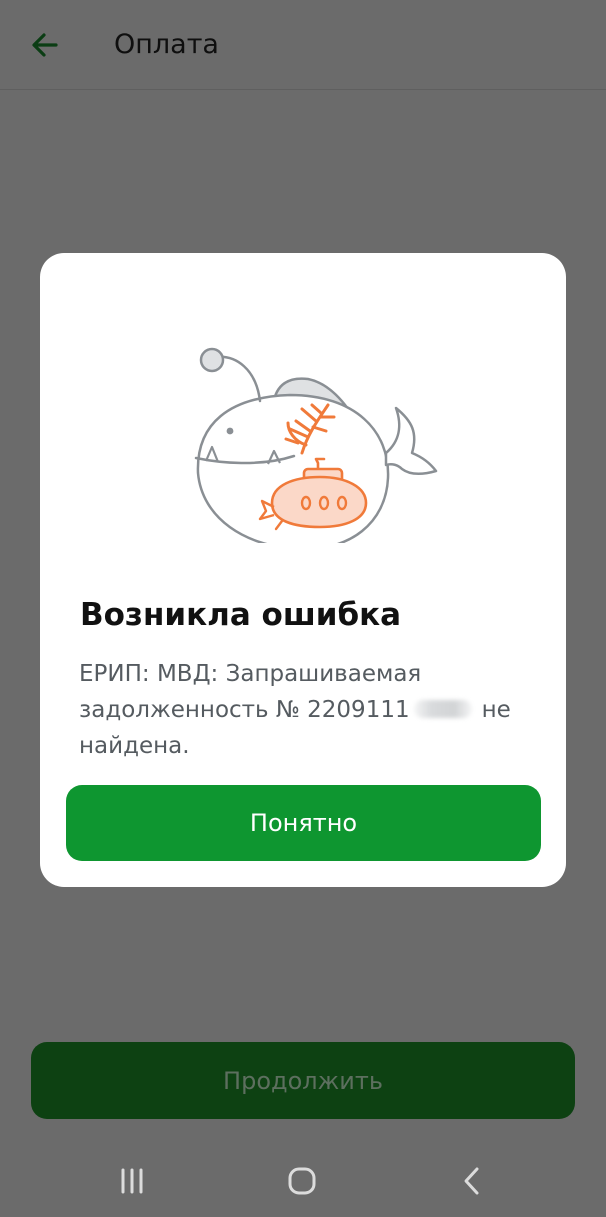 This screenshot has width=606, height=1217. I want to click on recents-button, so click(132, 1181).